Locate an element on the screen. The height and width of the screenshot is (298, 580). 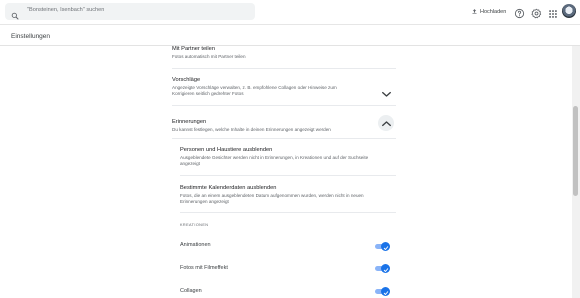
upload-label: Hochladen is located at coordinates (493, 12).